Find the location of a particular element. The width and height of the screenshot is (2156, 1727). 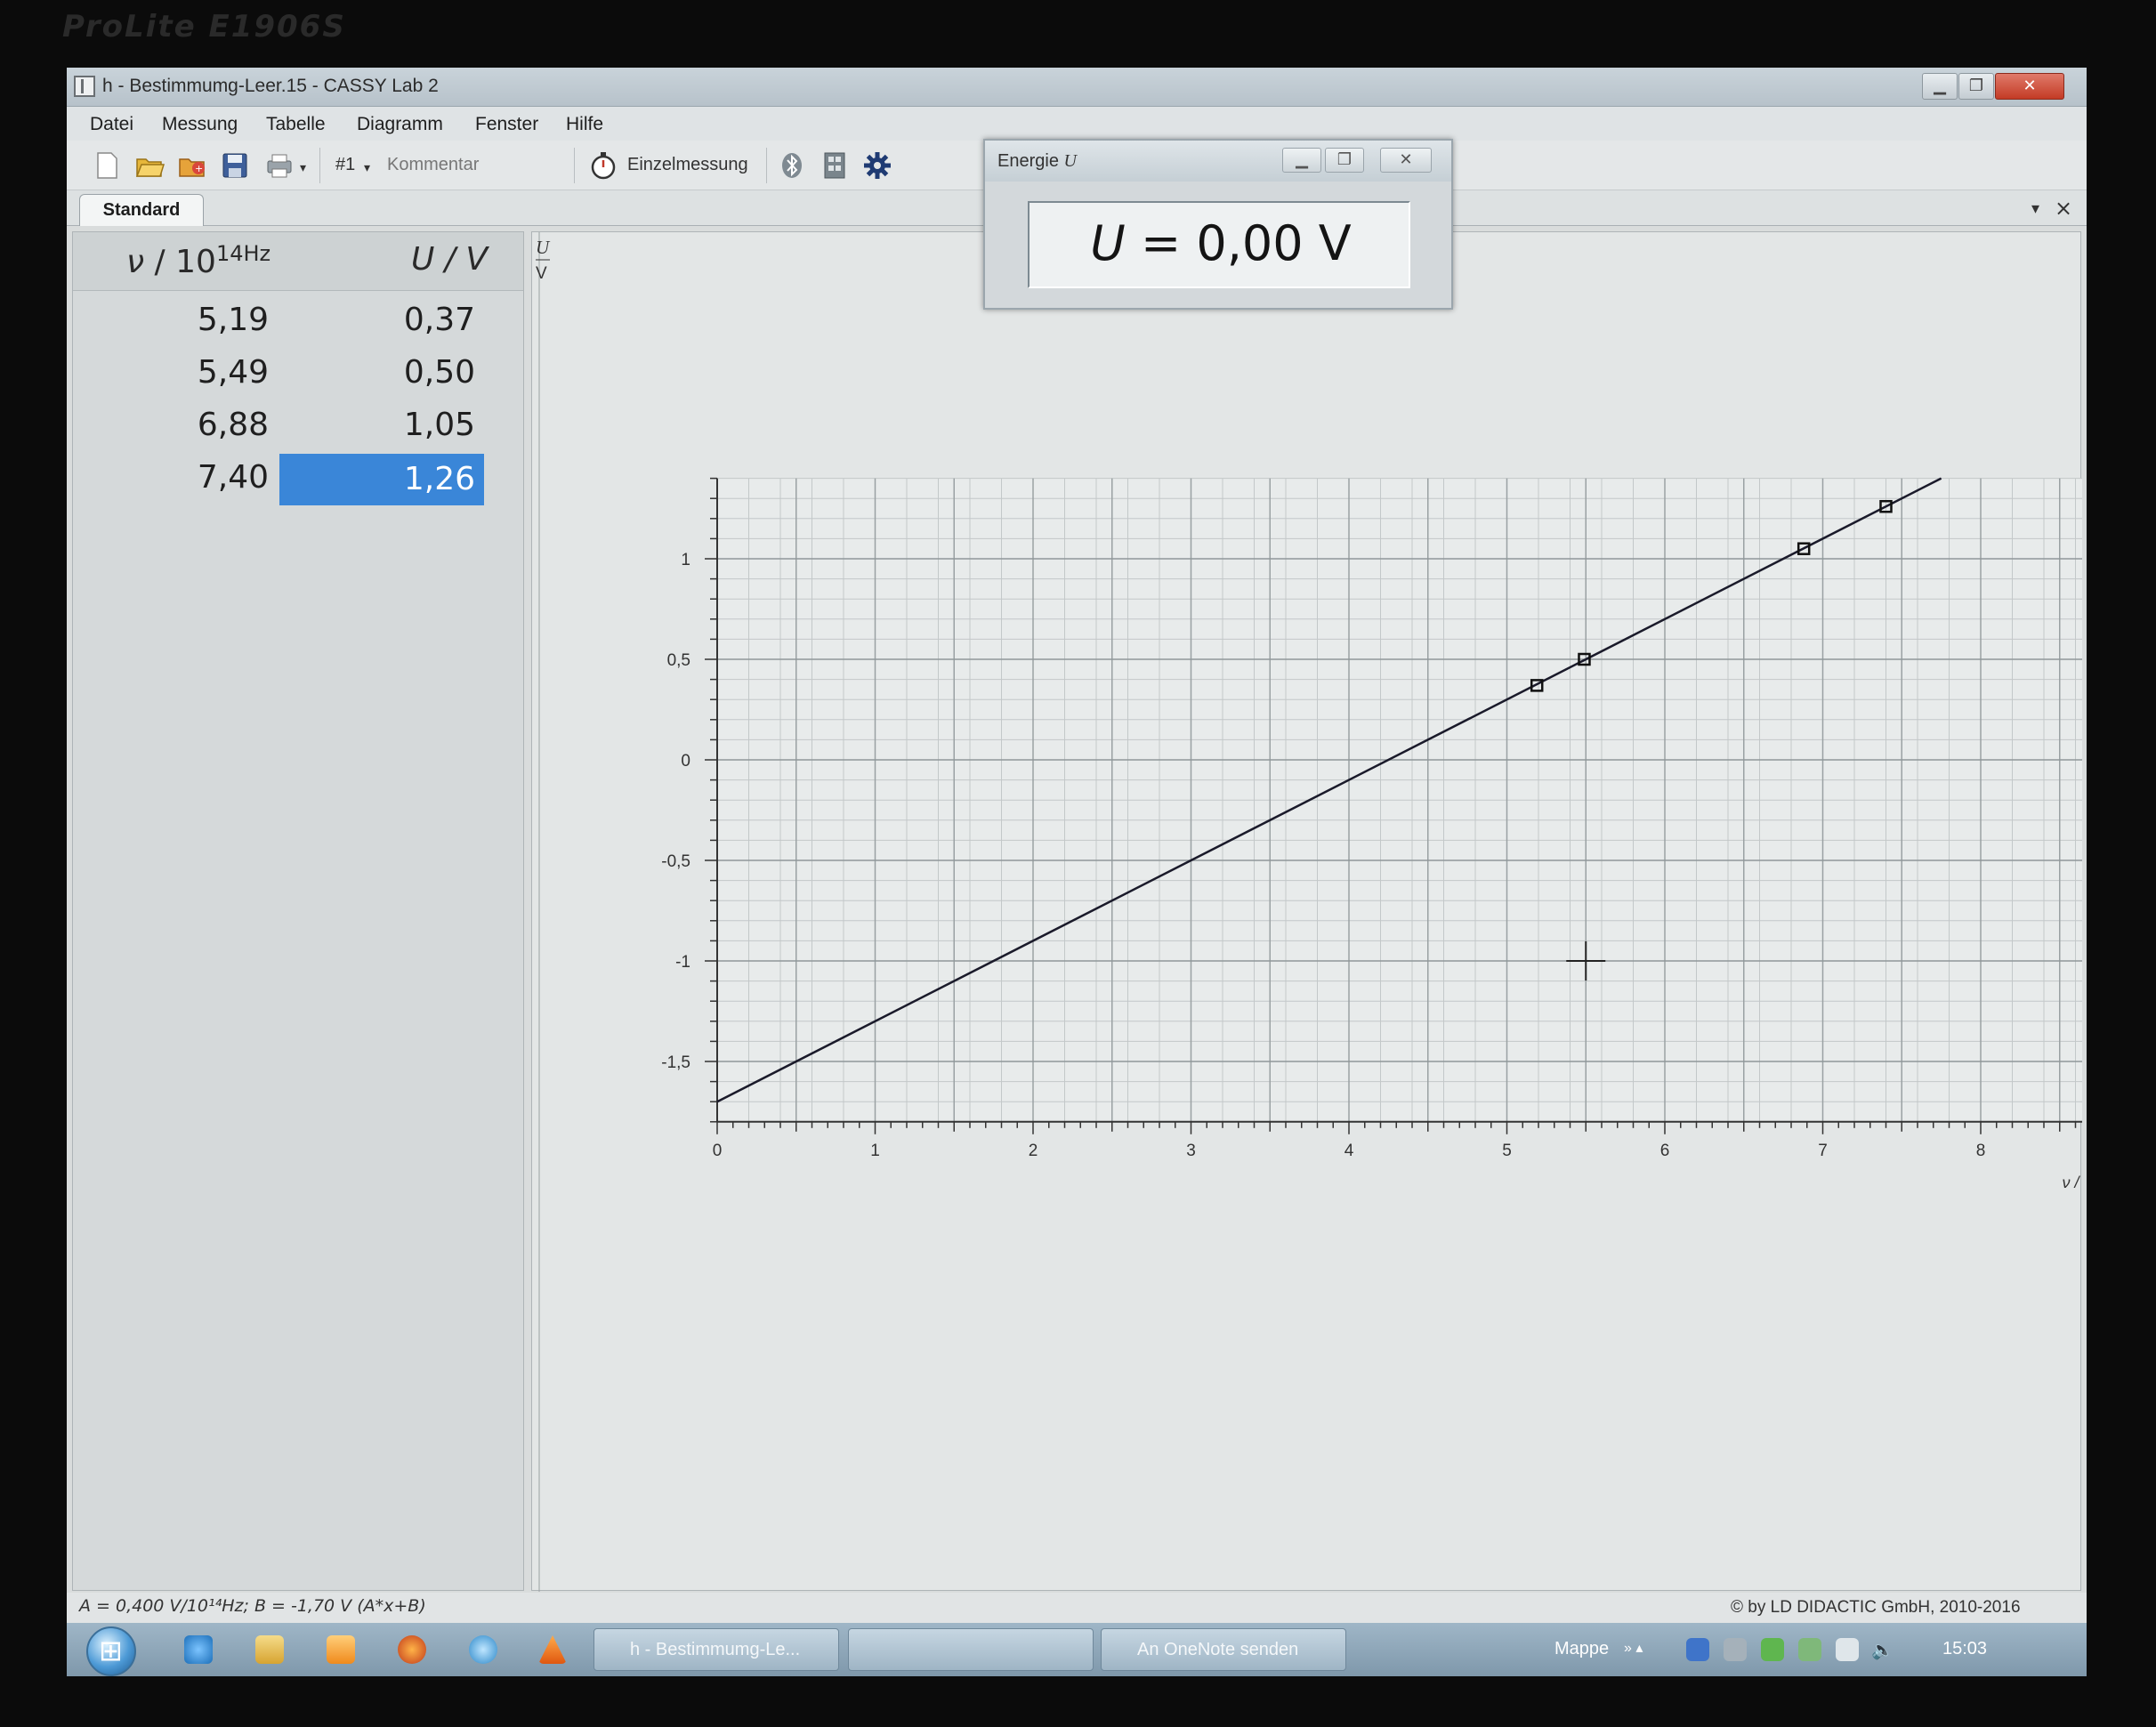

energy-value: U = 0,00 V is located at coordinates (1221, 243).